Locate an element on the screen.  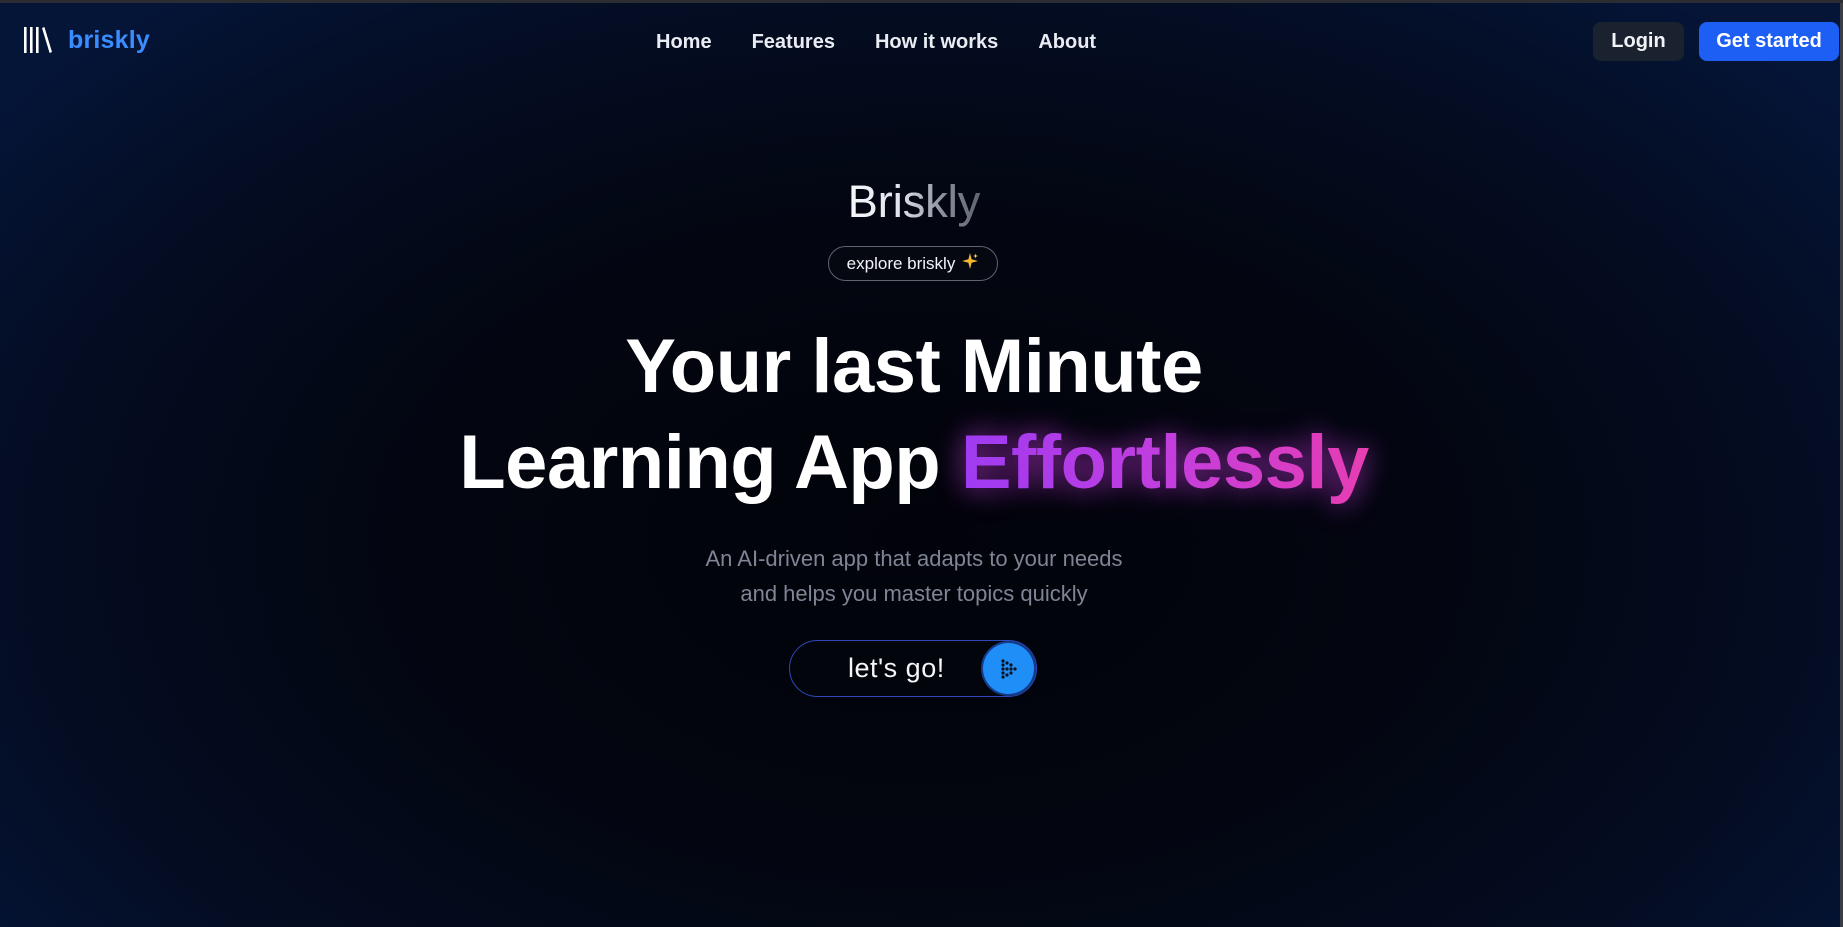
lets-go-button: let's go! is located at coordinates (913, 668).